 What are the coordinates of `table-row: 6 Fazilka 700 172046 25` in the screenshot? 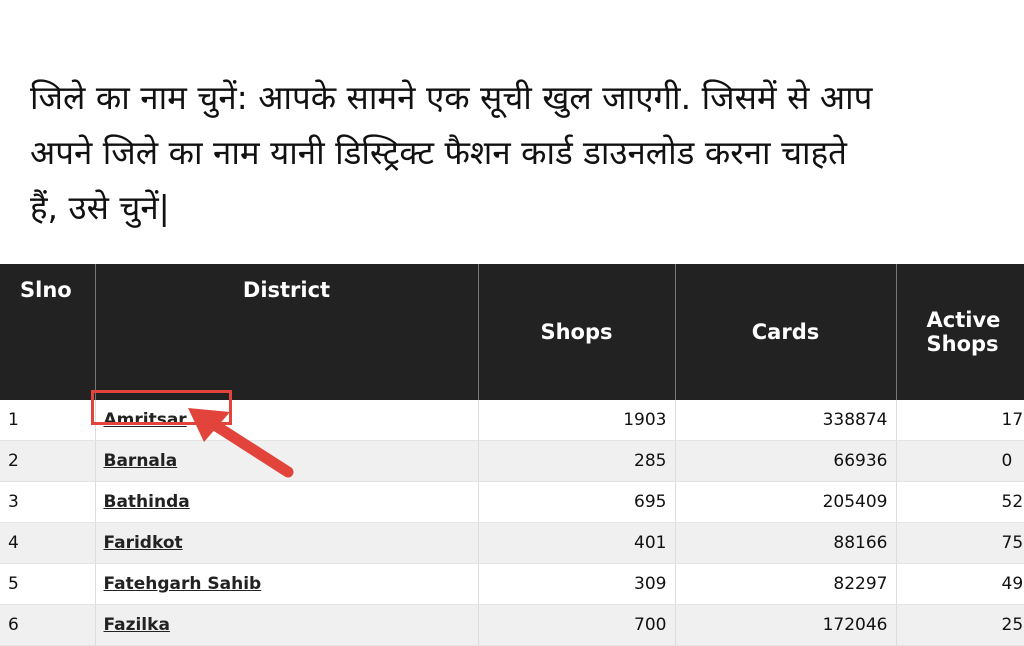 It's located at (512, 625).